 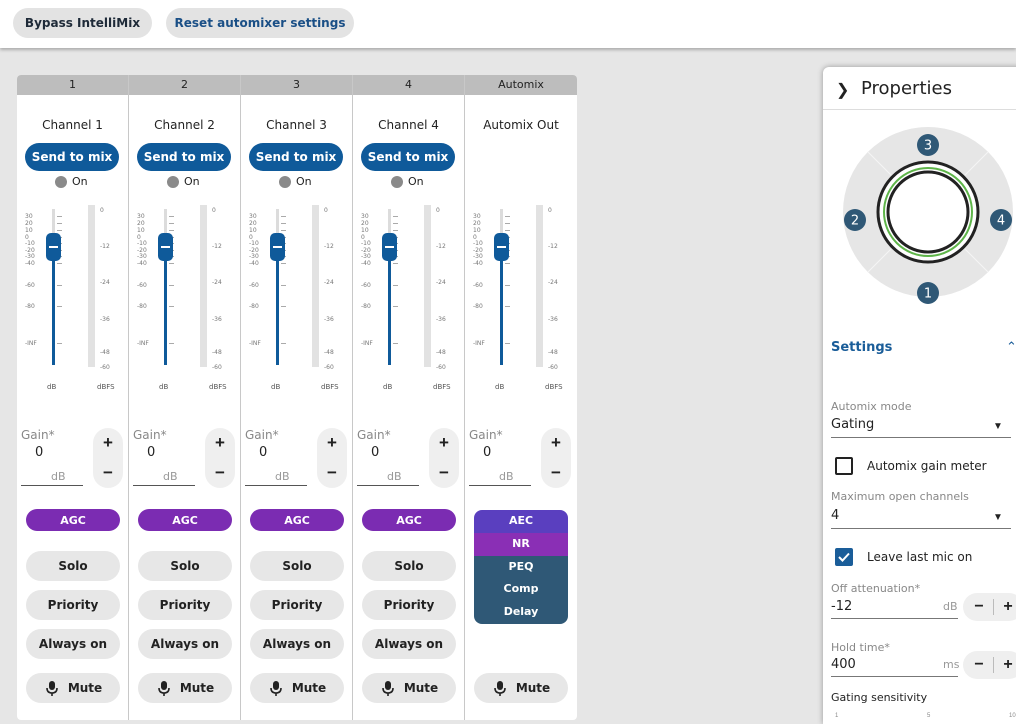 I want to click on radar-lobe-4: 4, so click(x=1001, y=220).